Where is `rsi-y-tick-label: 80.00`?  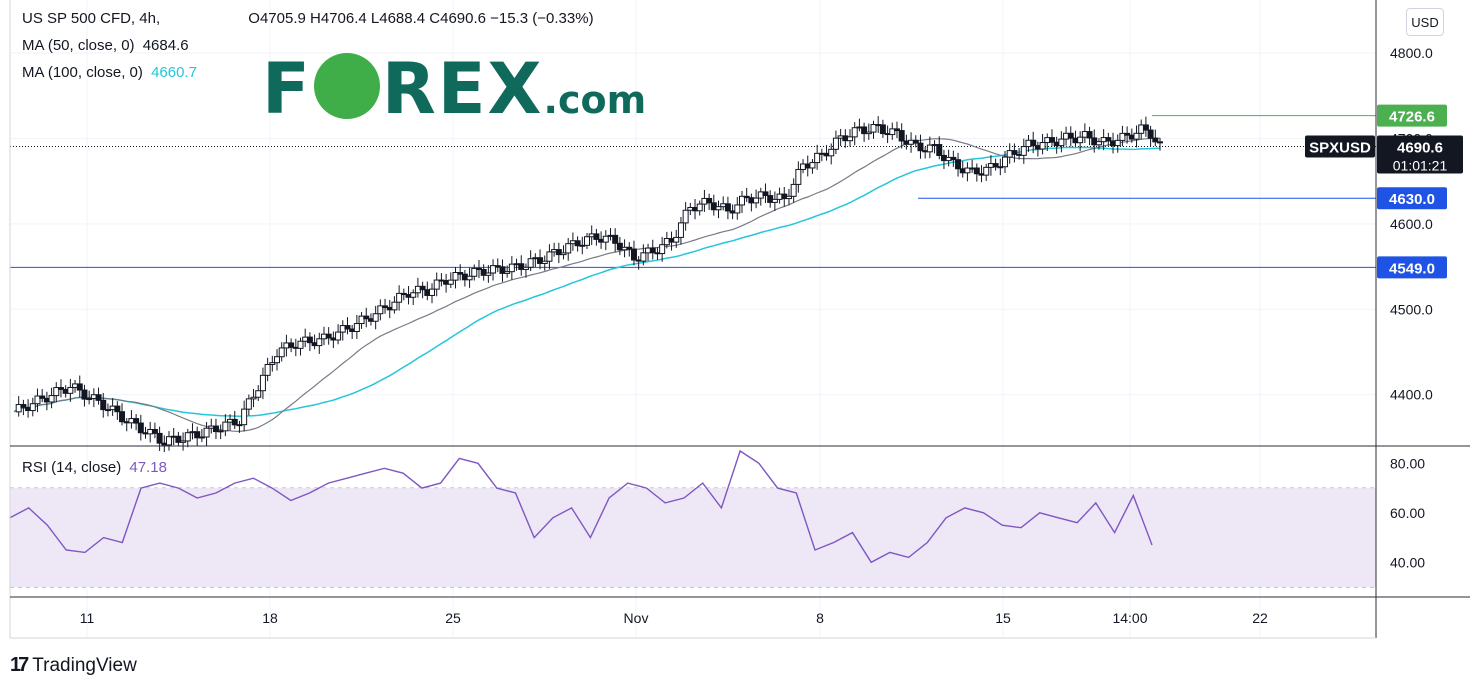
rsi-y-tick-label: 80.00 is located at coordinates (1407, 463).